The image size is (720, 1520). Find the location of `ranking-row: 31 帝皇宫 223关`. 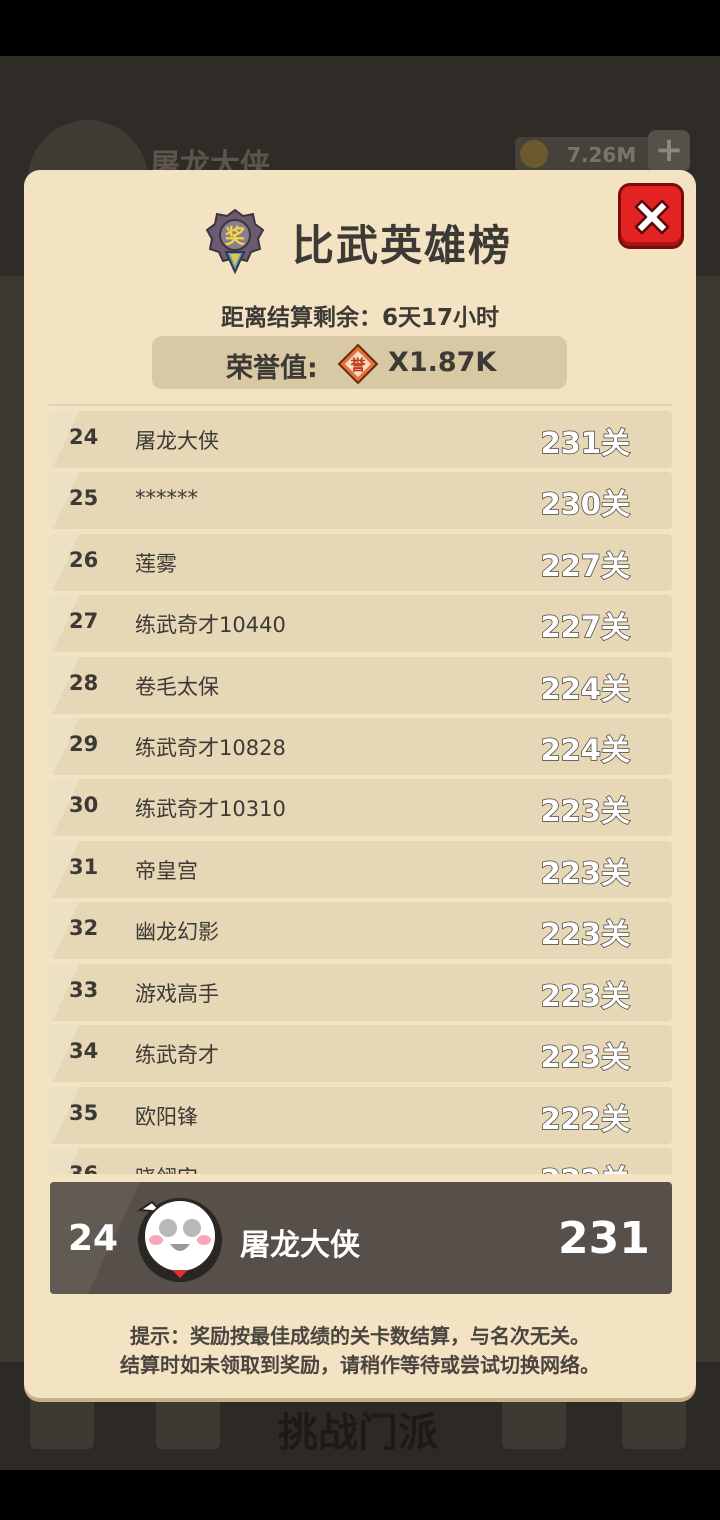

ranking-row: 31 帝皇宫 223关 is located at coordinates (360, 869).